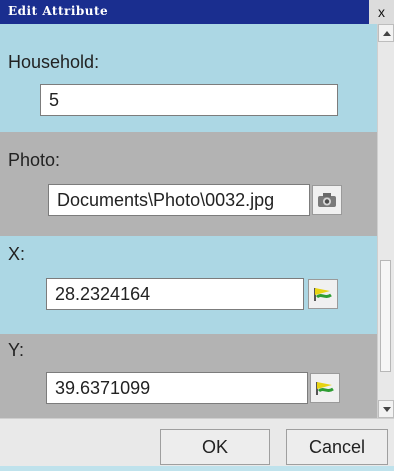  I want to click on browse-photo-button, so click(327, 200).